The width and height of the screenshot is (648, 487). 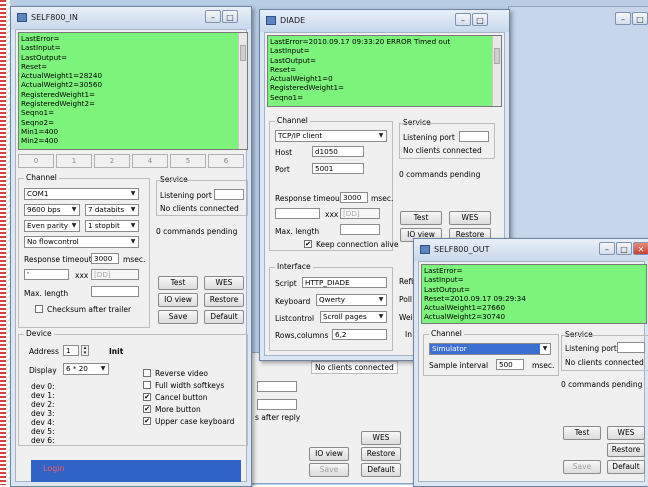 I want to click on device-tab: 0, so click(x=36, y=161).